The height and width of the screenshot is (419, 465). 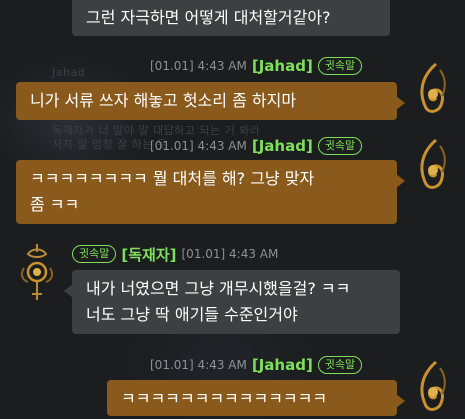 What do you see at coordinates (163, 100) in the screenshot?
I see `message-text: 니가 서류 쓰자 해놓고 헛소리 좀 하지마` at bounding box center [163, 100].